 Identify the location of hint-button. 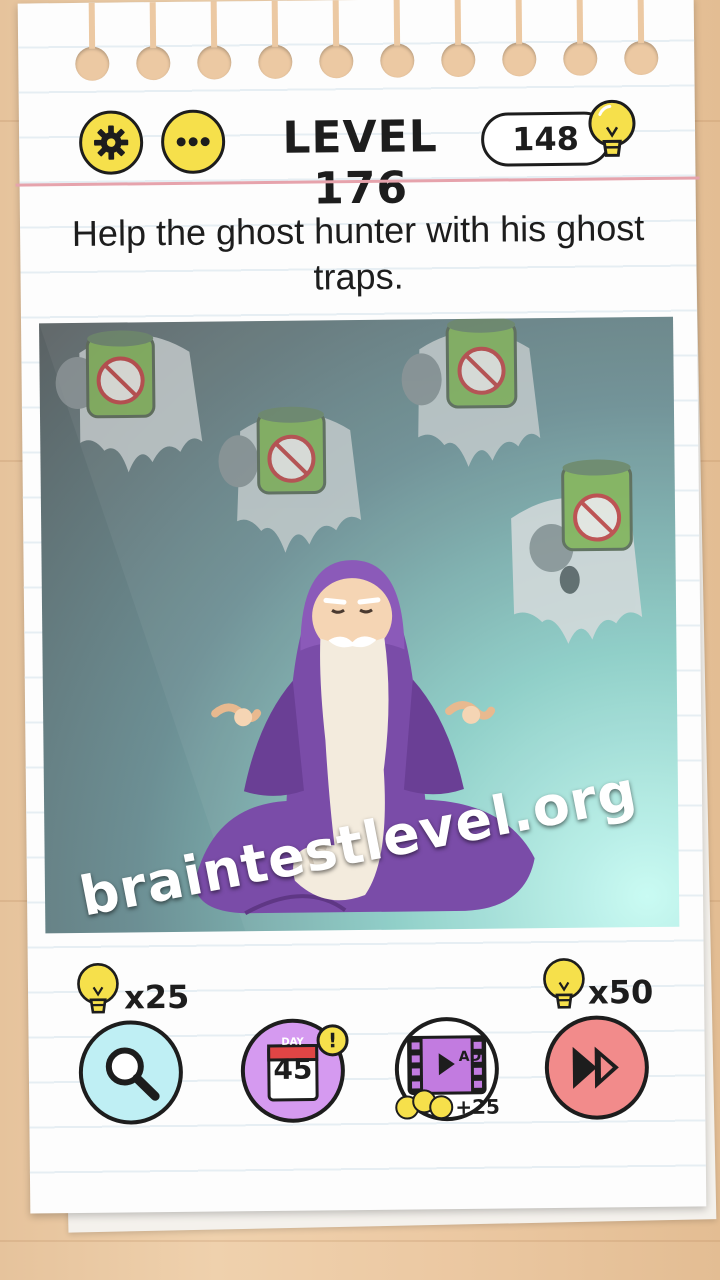
(131, 1072).